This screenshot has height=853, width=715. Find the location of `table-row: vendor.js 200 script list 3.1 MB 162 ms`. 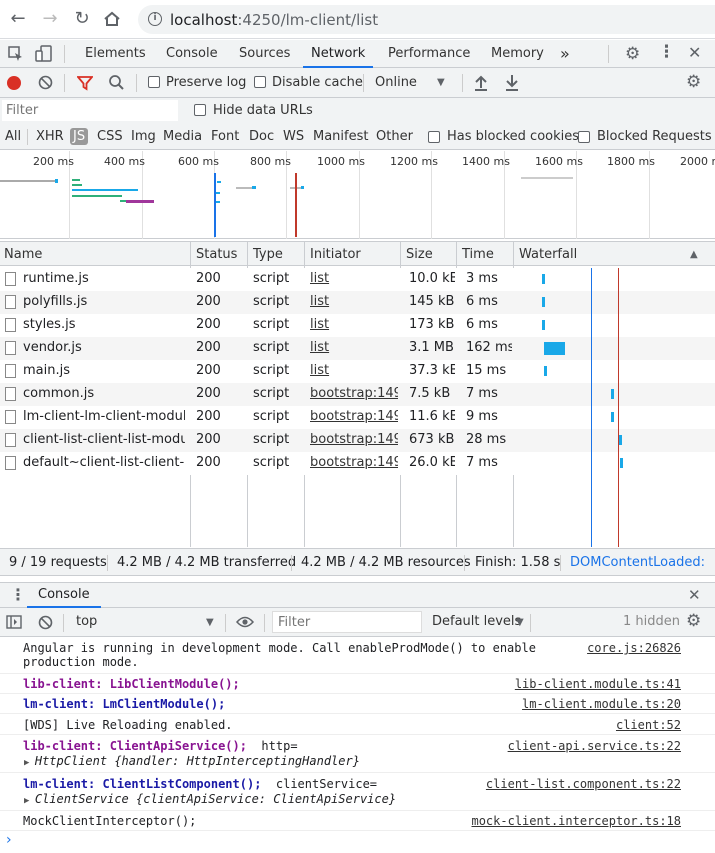

table-row: vendor.js 200 script list 3.1 MB 162 ms is located at coordinates (357, 348).